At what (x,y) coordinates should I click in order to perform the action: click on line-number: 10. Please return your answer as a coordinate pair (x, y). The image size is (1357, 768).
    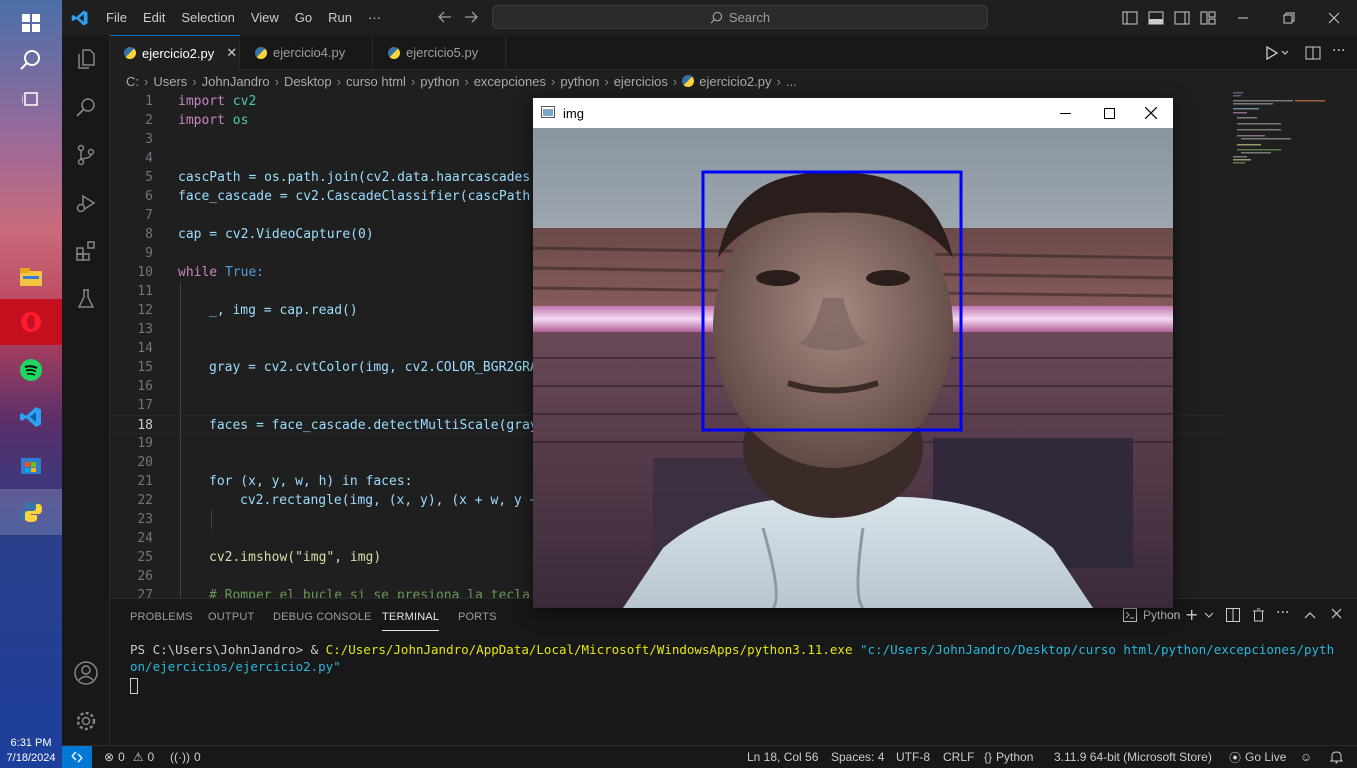
    Looking at the image, I should click on (145, 272).